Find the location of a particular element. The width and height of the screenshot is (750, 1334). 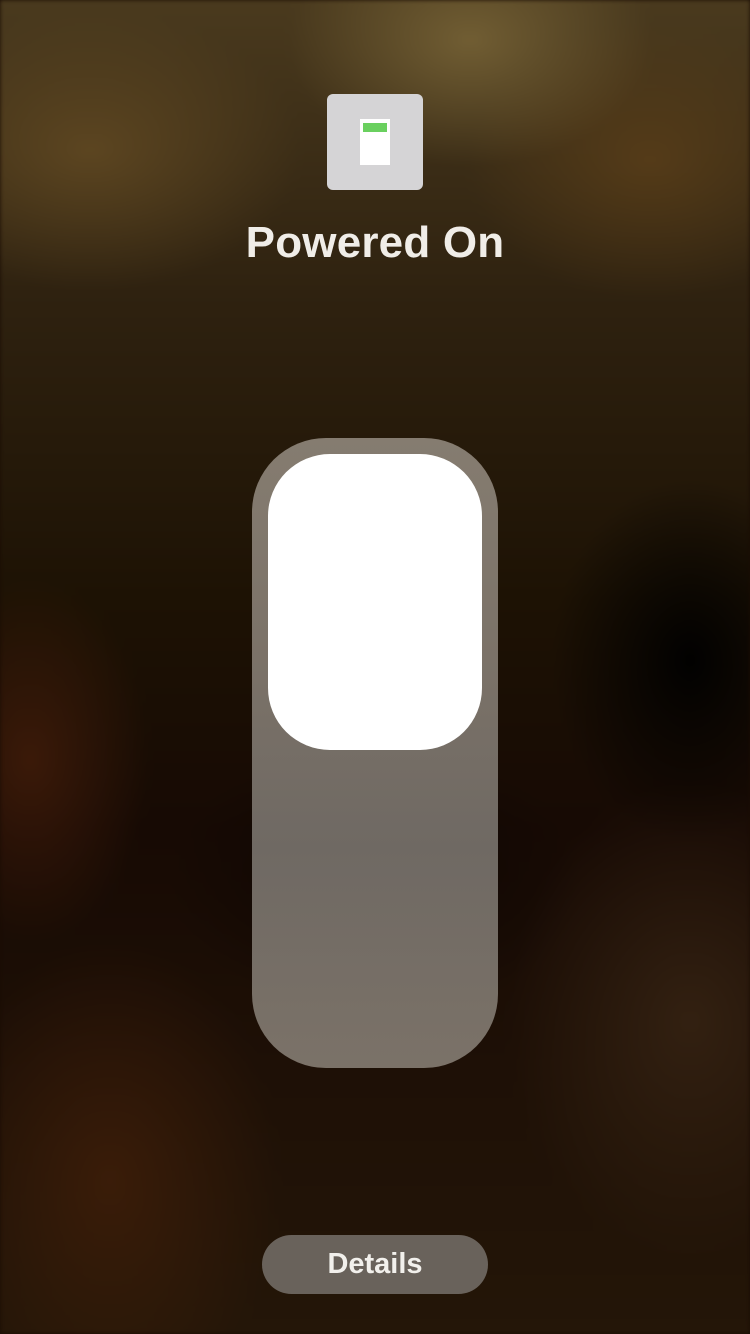

smart-plug-icon is located at coordinates (375, 142).